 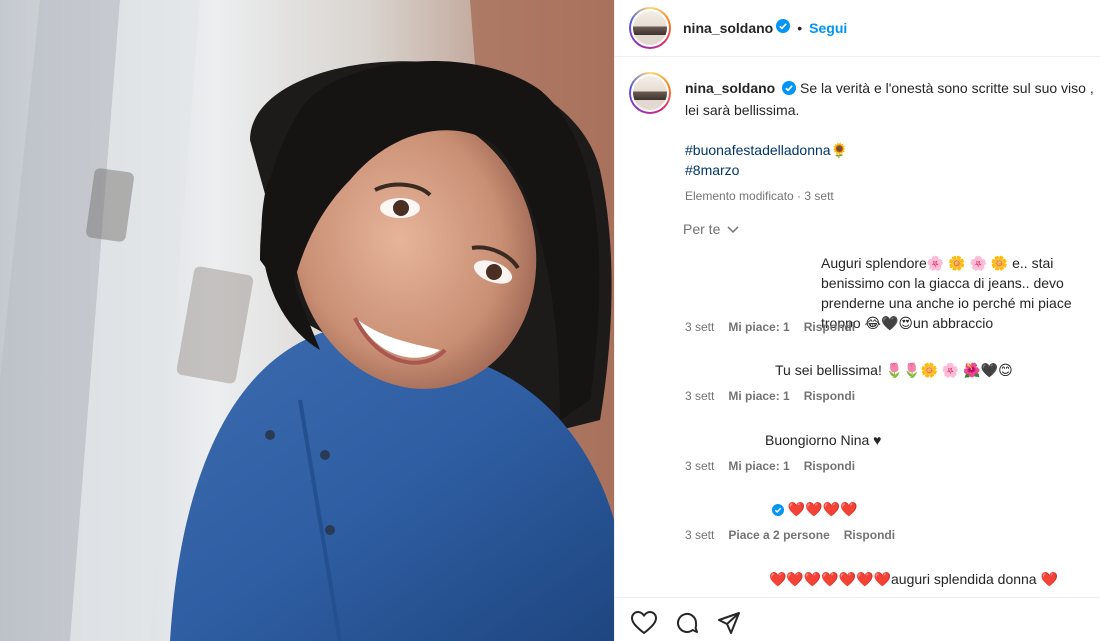 I want to click on comment-icon, so click(x=687, y=625).